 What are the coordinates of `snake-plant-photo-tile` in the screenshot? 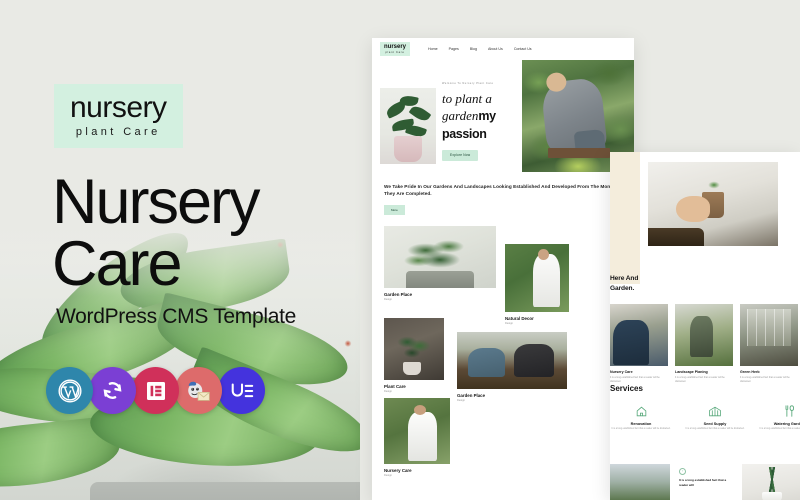 It's located at (771, 482).